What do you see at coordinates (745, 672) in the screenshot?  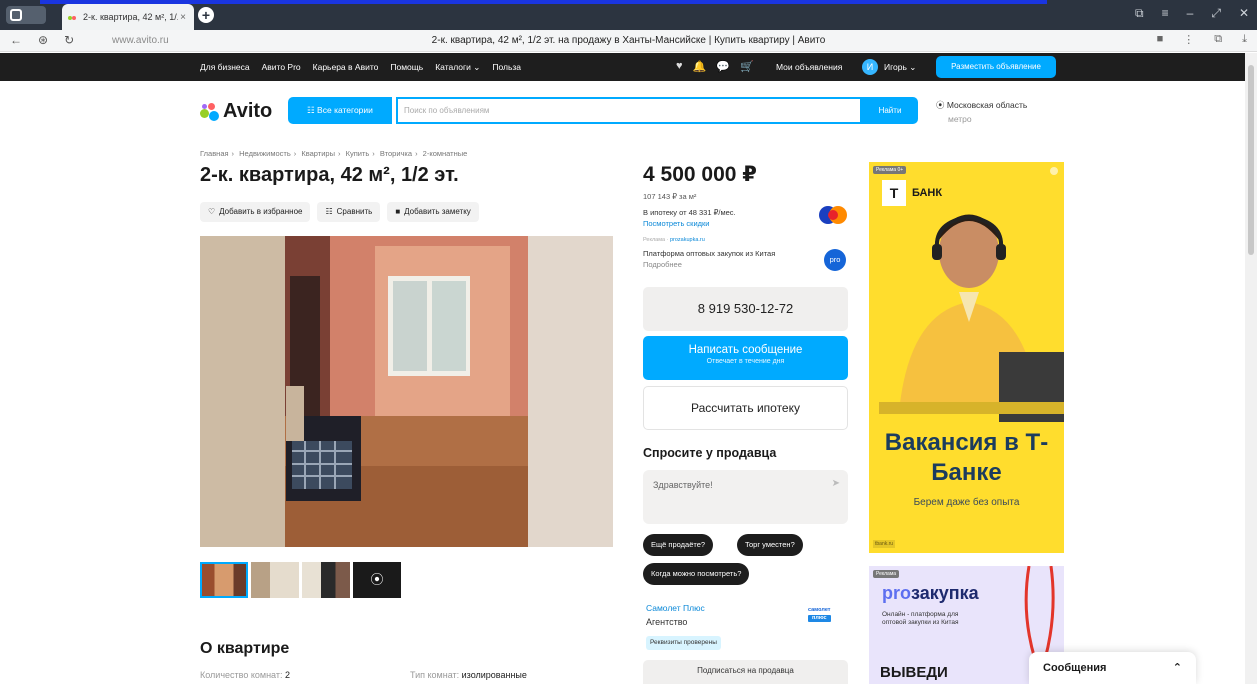 I see `subscribe-seller-button: Подписаться на продавца` at bounding box center [745, 672].